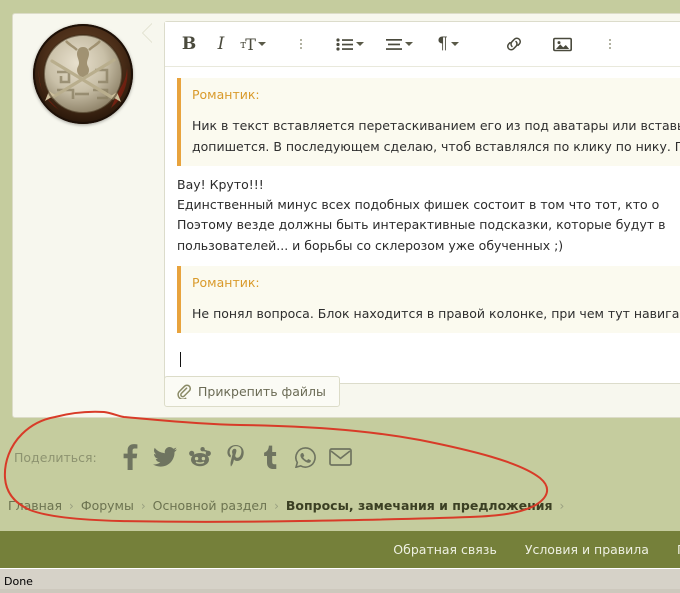  I want to click on image-icon, so click(562, 44).